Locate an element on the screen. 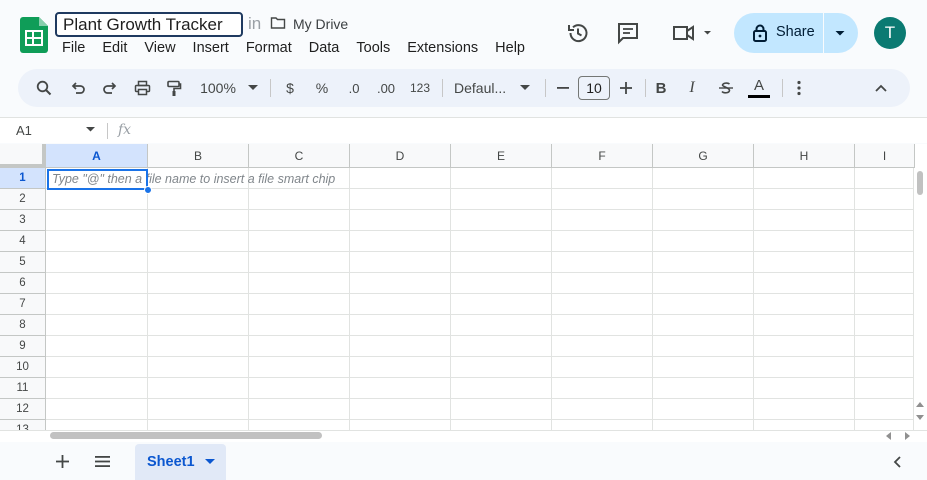 This screenshot has width=927, height=480. share-label: Share is located at coordinates (795, 32).